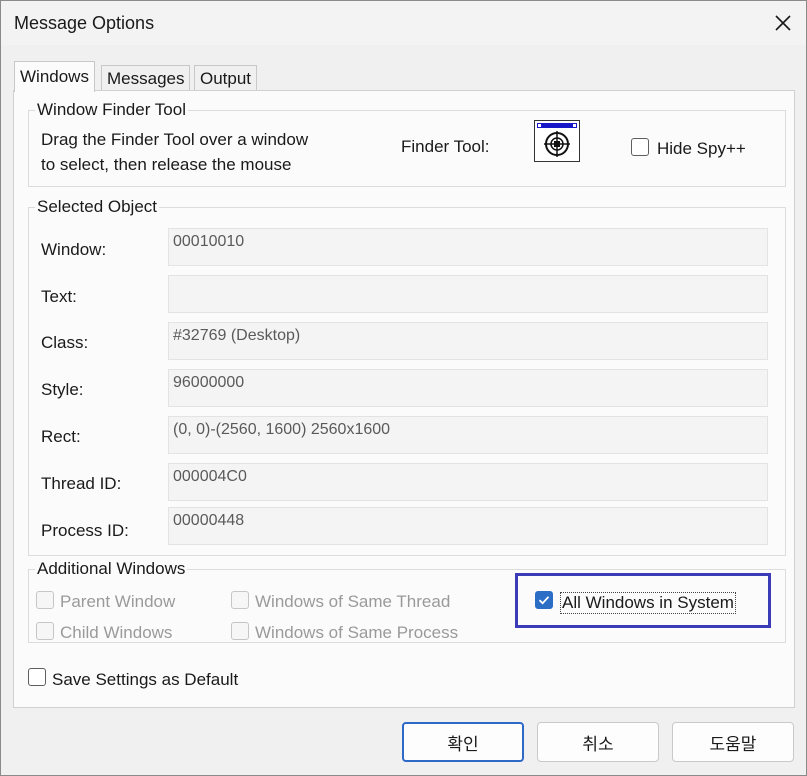 The width and height of the screenshot is (807, 776). Describe the element at coordinates (598, 742) in the screenshot. I see `cancel-button: 취소` at that location.